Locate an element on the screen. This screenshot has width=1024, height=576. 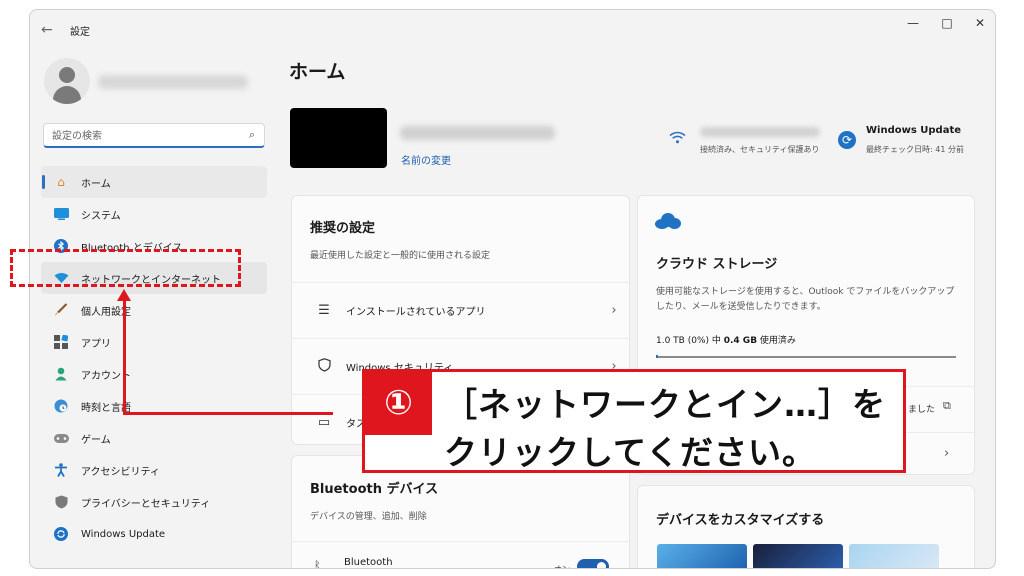
external-link-icon: ⧉ is located at coordinates (947, 406).